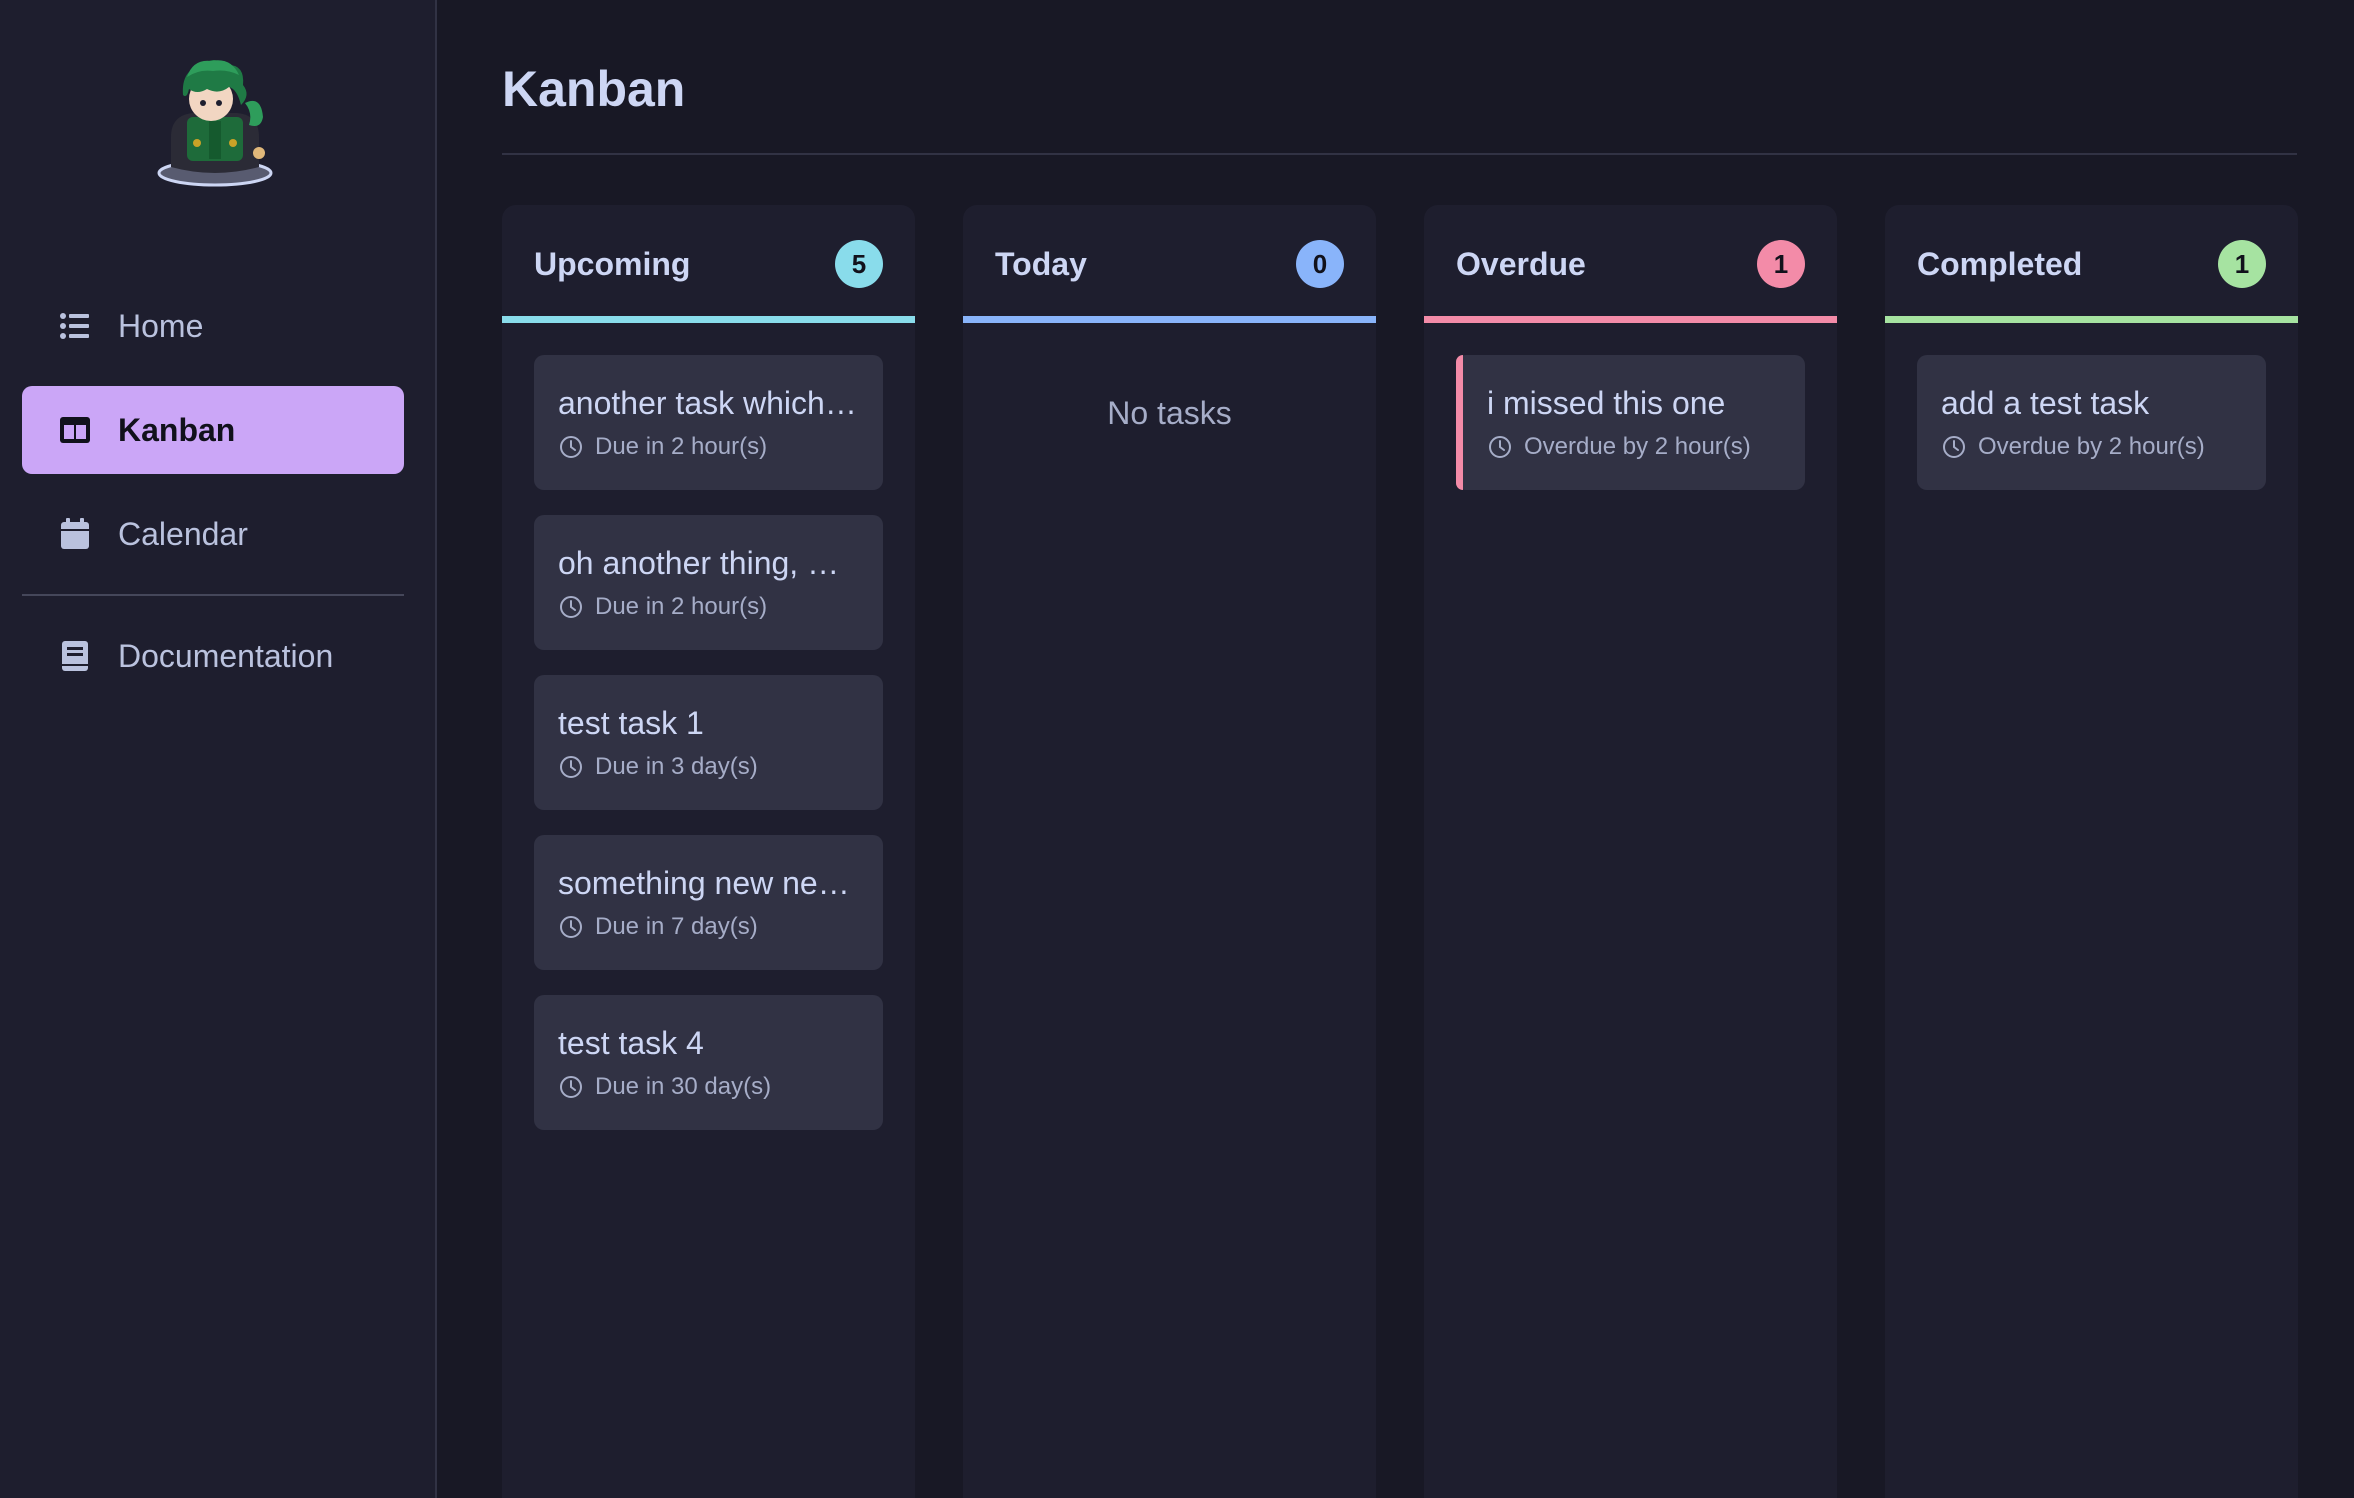  I want to click on task-due: Due in 30 day(s), so click(708, 1087).